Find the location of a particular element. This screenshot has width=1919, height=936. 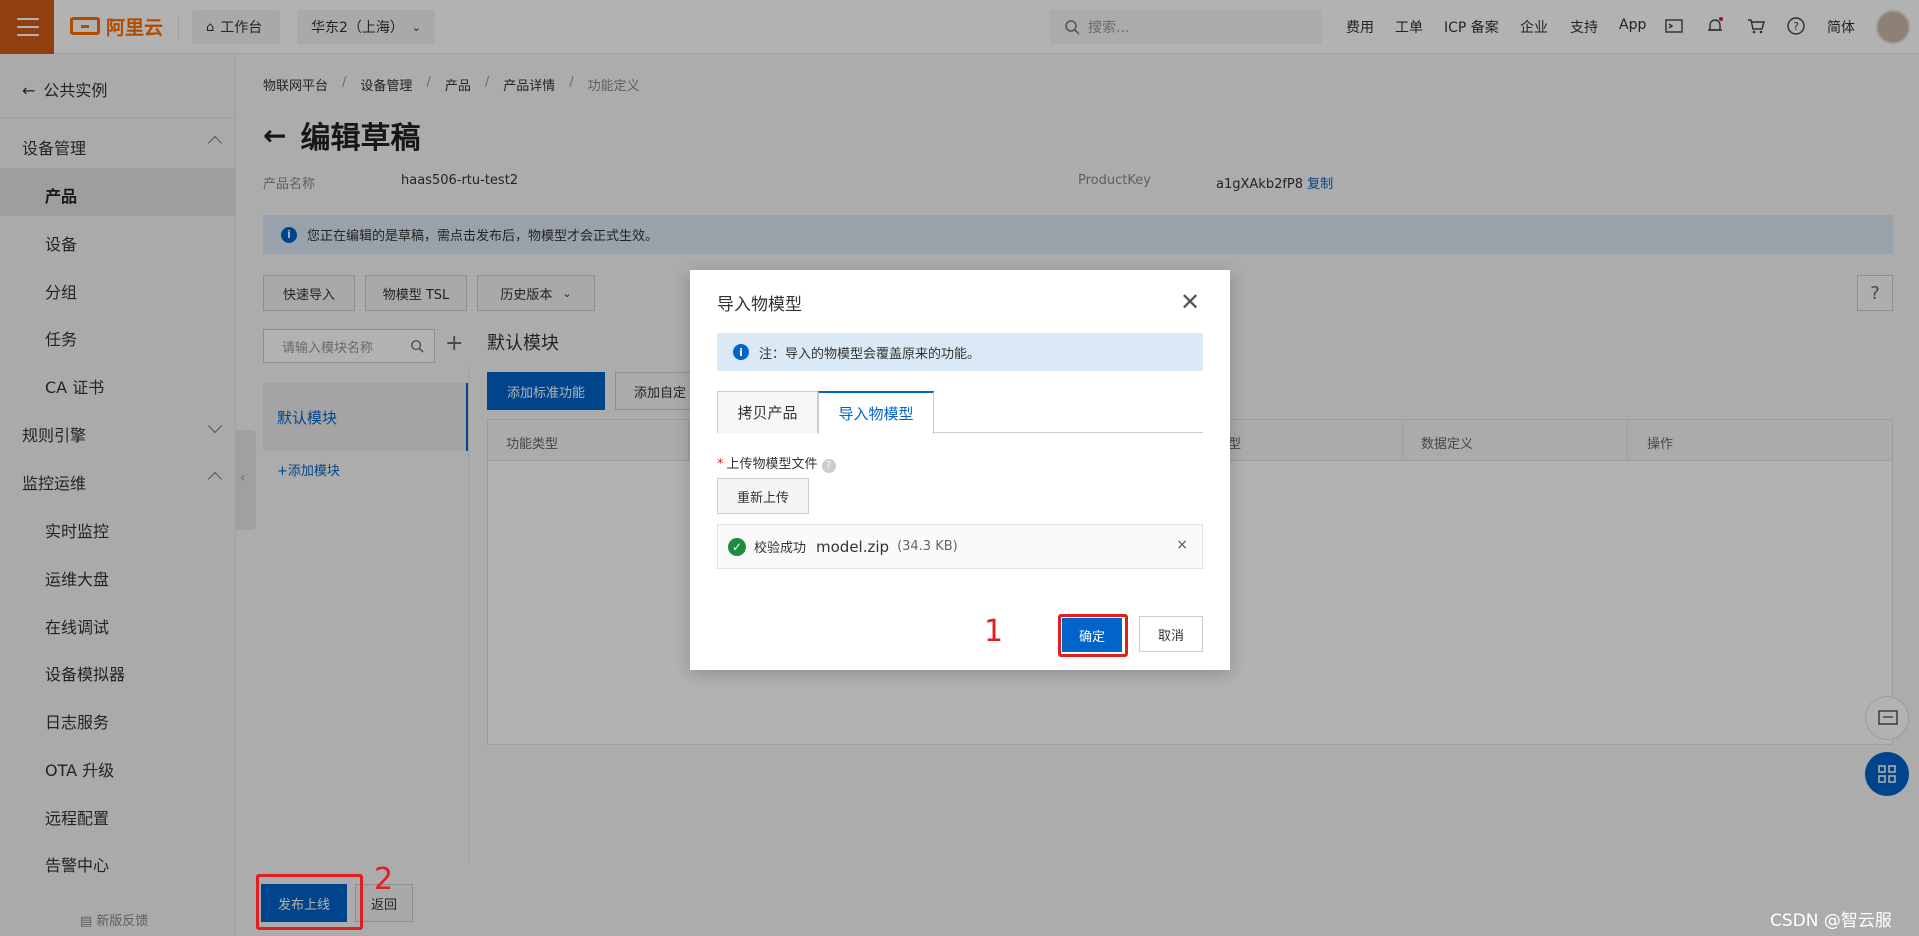

check-circle-icon: ✓ is located at coordinates (737, 546).